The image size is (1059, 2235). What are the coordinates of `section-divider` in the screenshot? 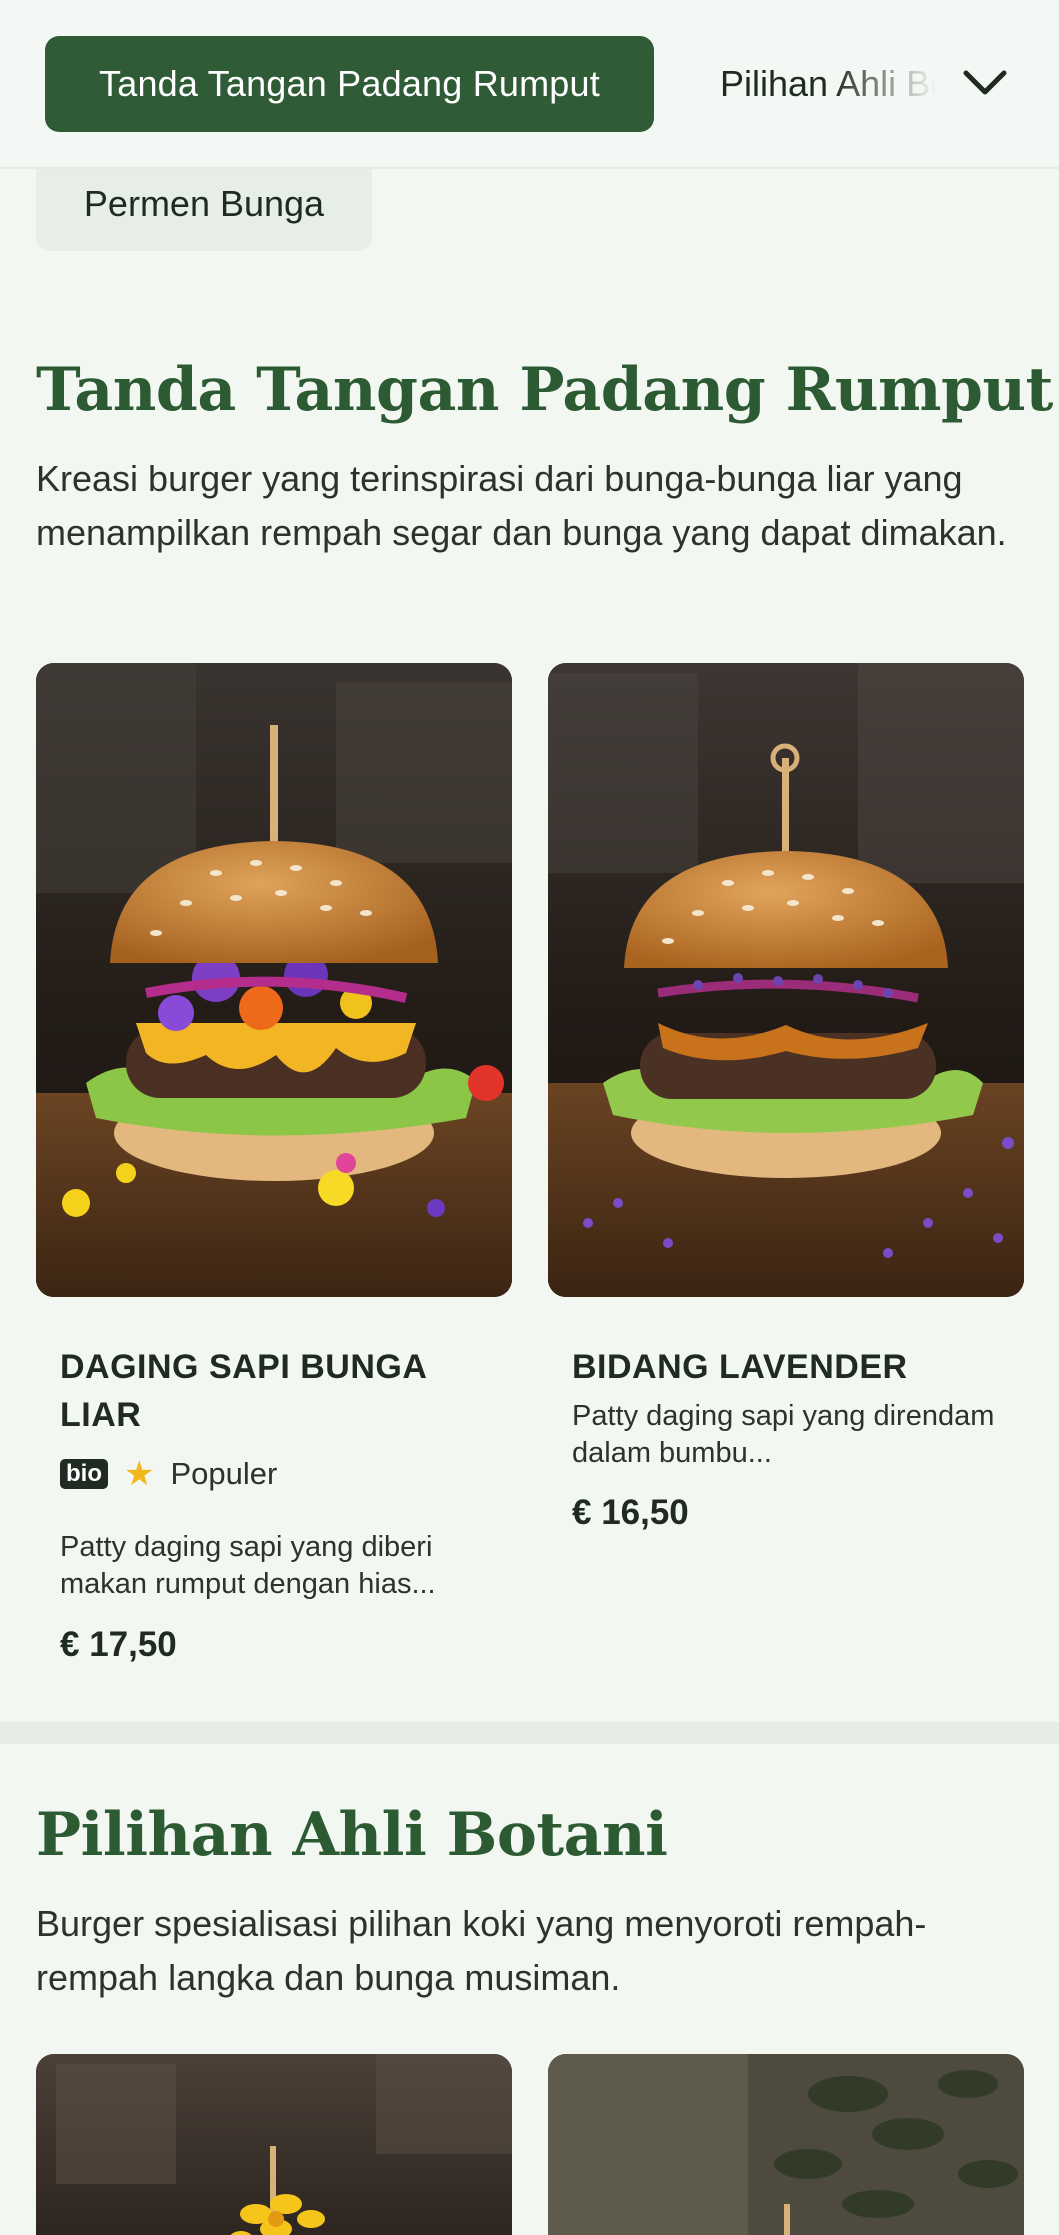 It's located at (529, 1733).